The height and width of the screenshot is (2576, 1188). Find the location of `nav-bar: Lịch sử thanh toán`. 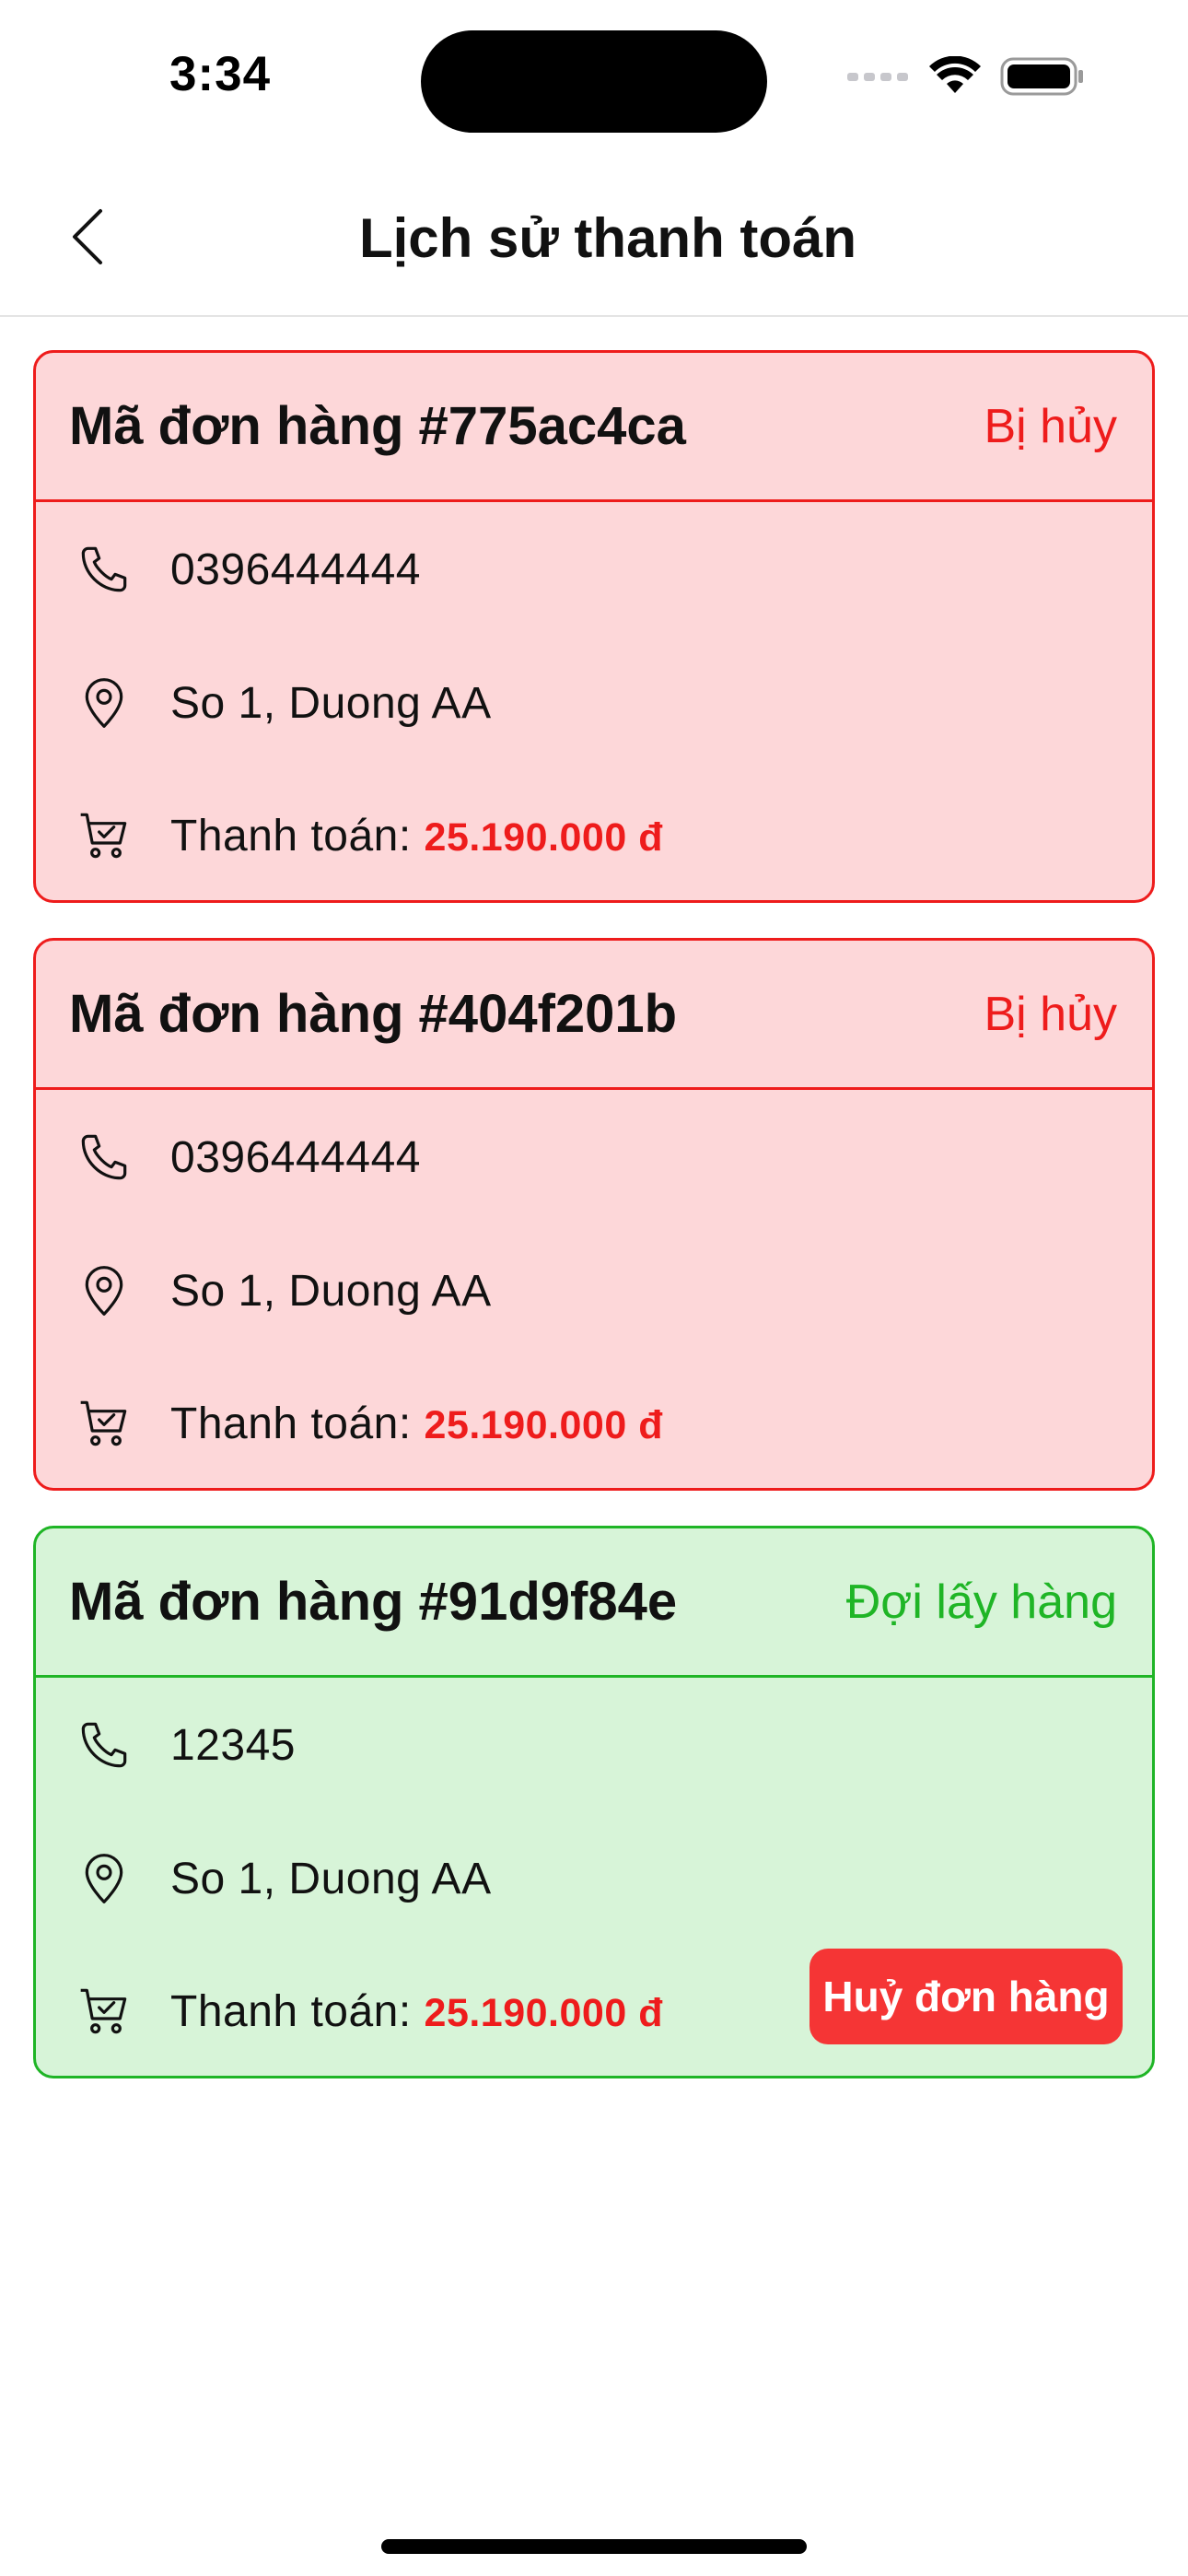

nav-bar: Lịch sử thanh toán is located at coordinates (594, 241).